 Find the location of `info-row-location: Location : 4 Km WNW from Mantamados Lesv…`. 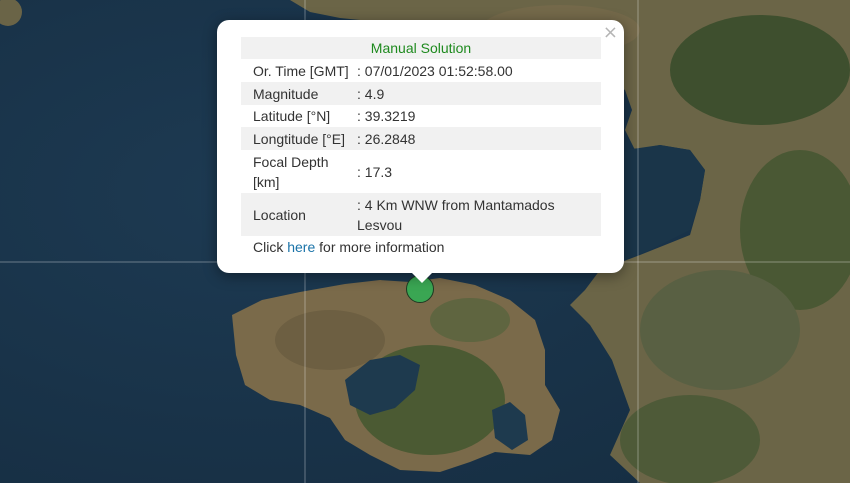

info-row-location: Location : 4 Km WNW from Mantamados Lesv… is located at coordinates (421, 214).